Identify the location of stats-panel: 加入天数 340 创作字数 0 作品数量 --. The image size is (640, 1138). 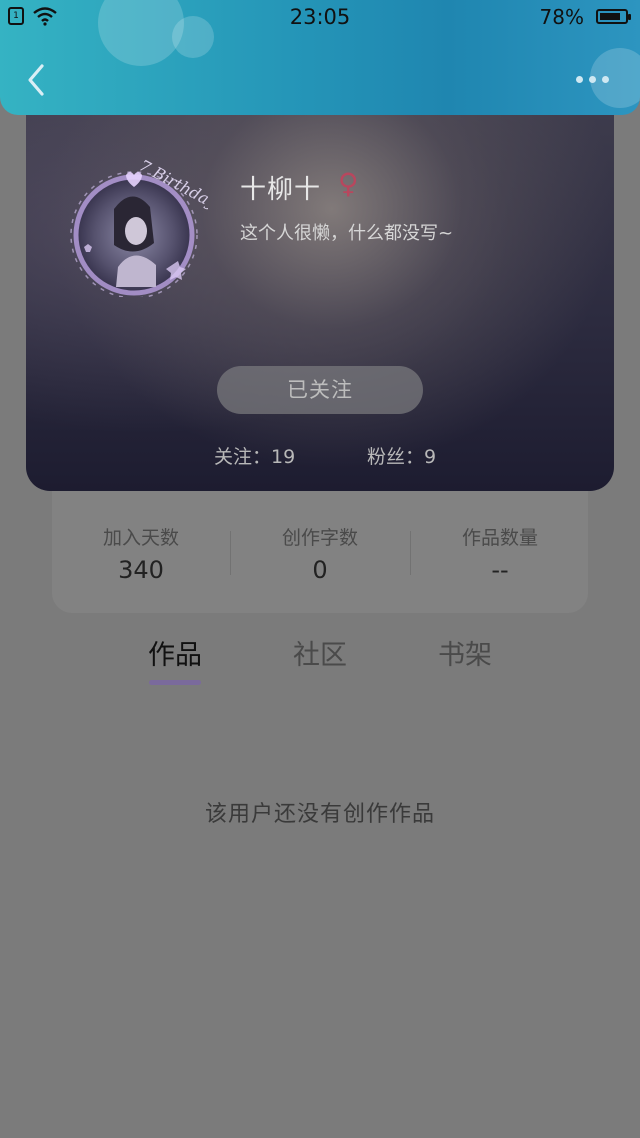
(320, 552).